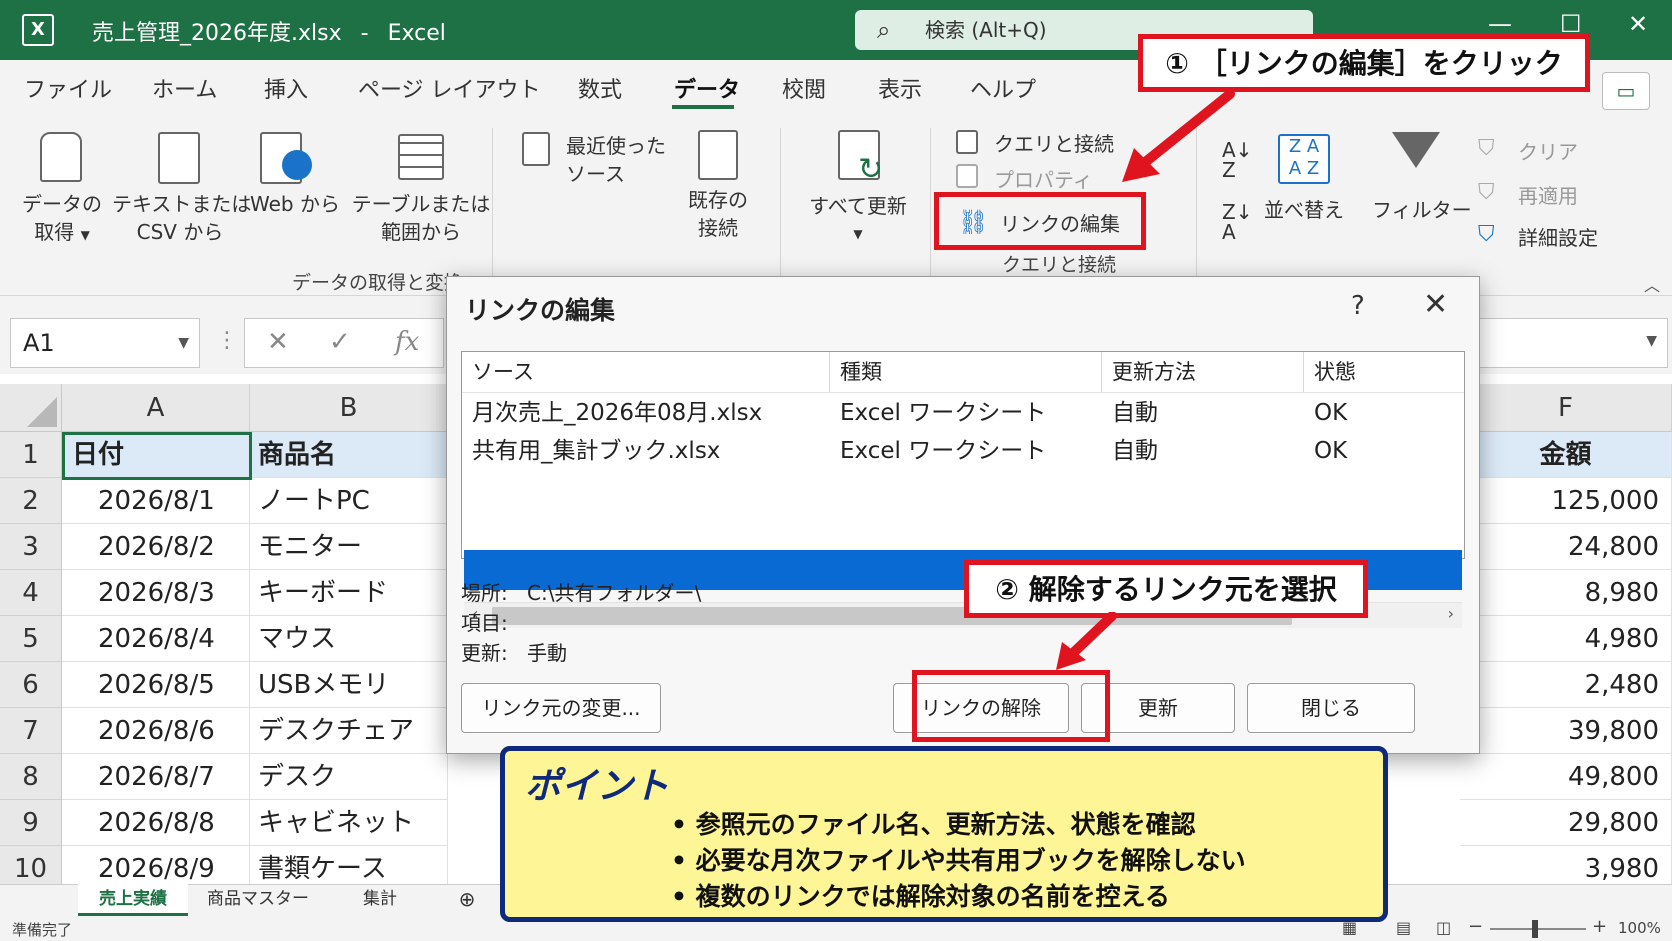  I want to click on header-update: 更新方法, so click(1203, 372).